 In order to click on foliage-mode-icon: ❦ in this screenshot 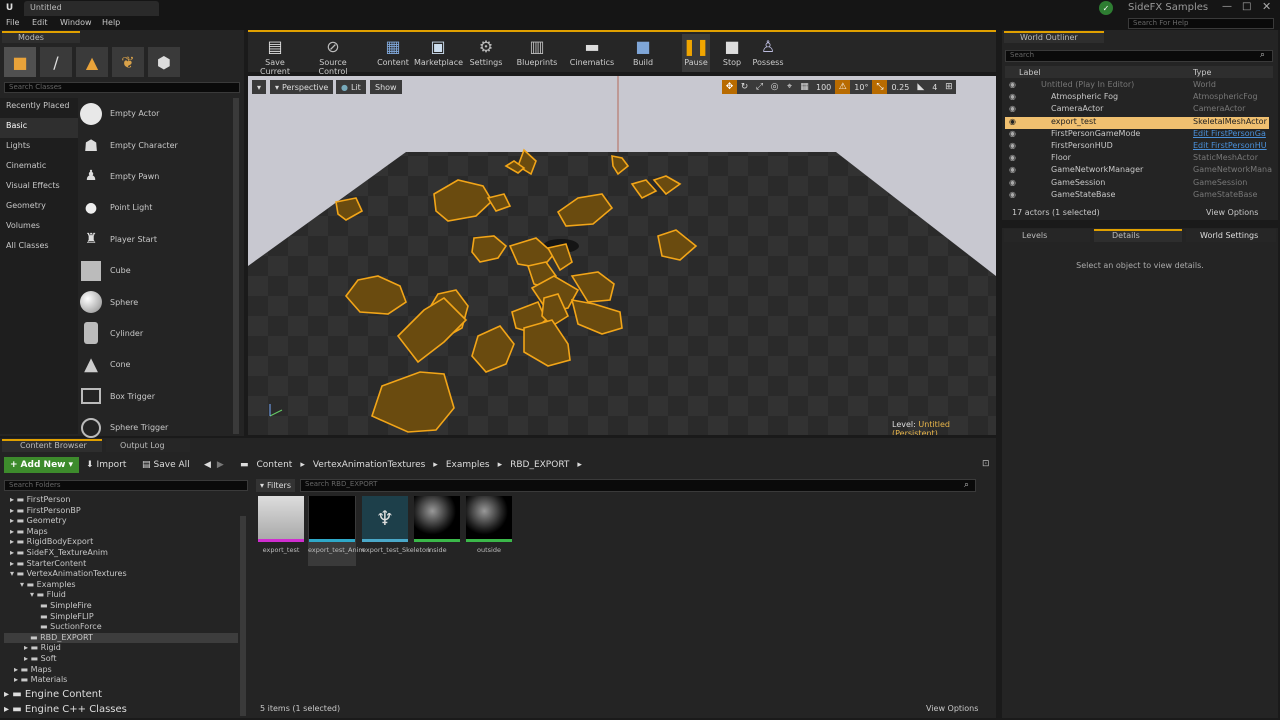, I will do `click(128, 62)`.